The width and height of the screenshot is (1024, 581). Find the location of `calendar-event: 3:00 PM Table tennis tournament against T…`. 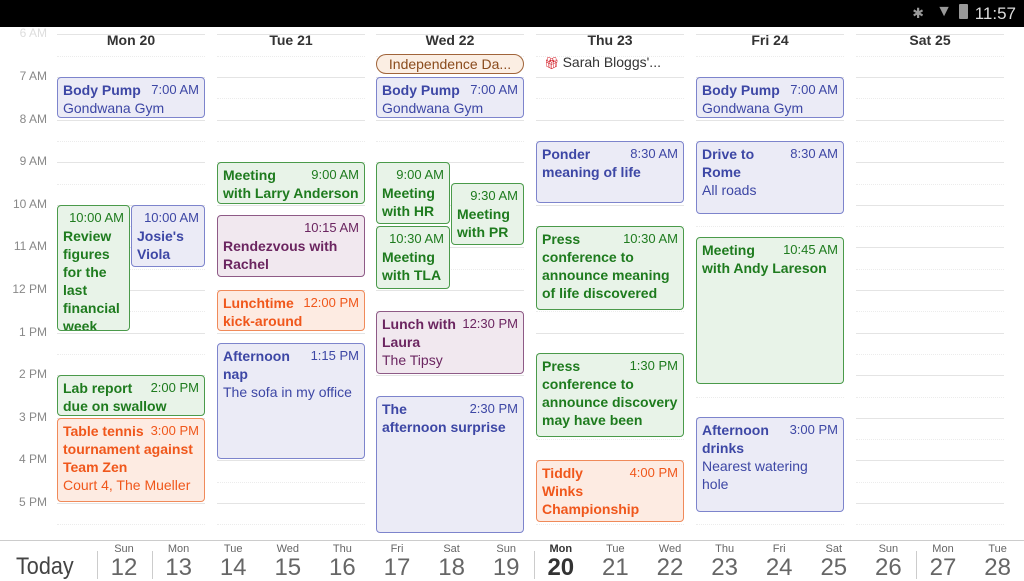

calendar-event: 3:00 PM Table tennis tournament against T… is located at coordinates (131, 460).